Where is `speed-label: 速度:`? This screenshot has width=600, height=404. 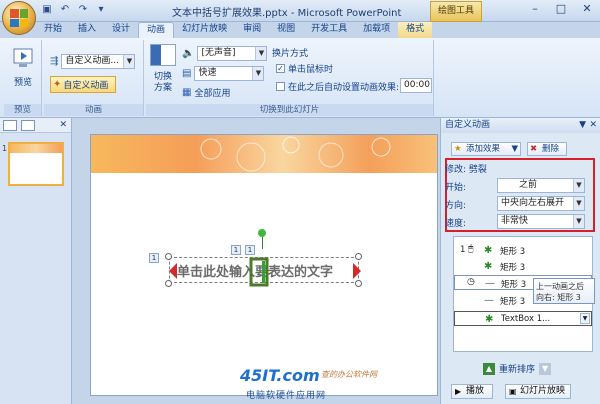
speed-label: 速度: is located at coordinates (456, 224).